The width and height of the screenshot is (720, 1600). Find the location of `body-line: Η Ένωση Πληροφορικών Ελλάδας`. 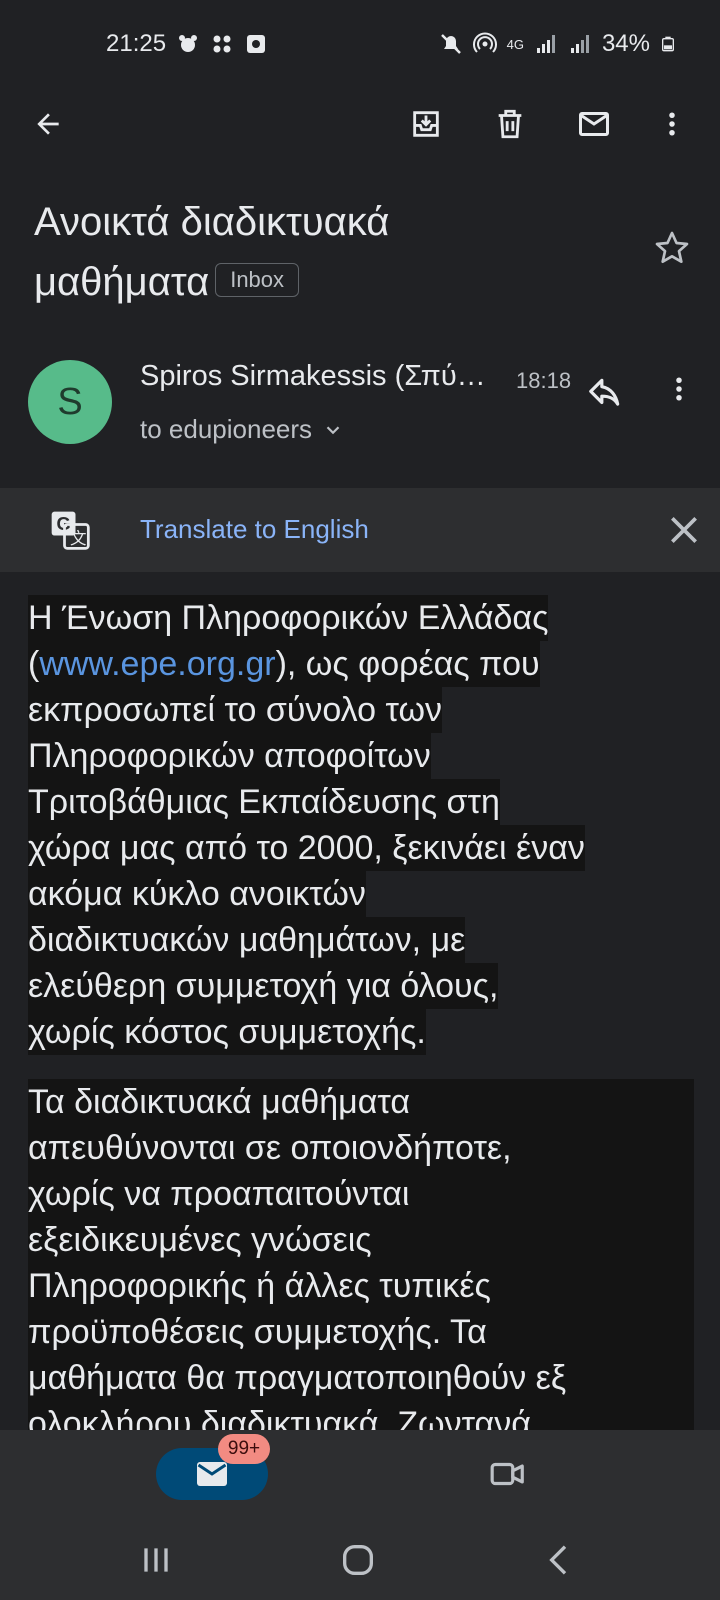

body-line: Η Ένωση Πληροφορικών Ελλάδας is located at coordinates (288, 618).